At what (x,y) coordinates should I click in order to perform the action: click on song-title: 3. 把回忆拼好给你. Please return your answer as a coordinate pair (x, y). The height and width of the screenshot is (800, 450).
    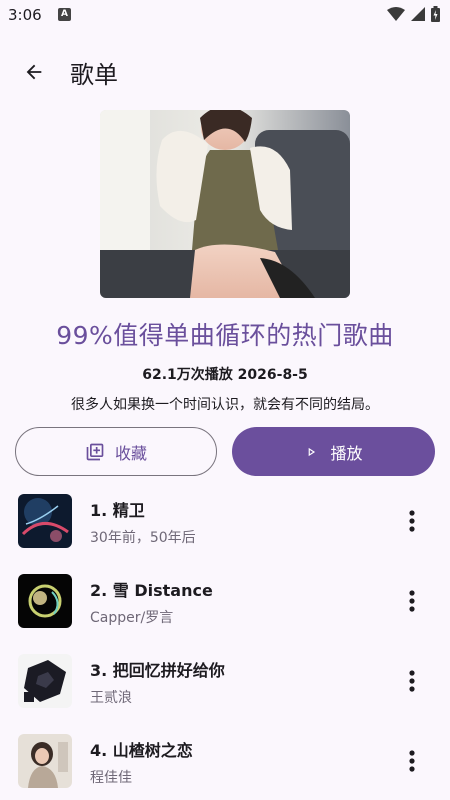
    Looking at the image, I should click on (157, 670).